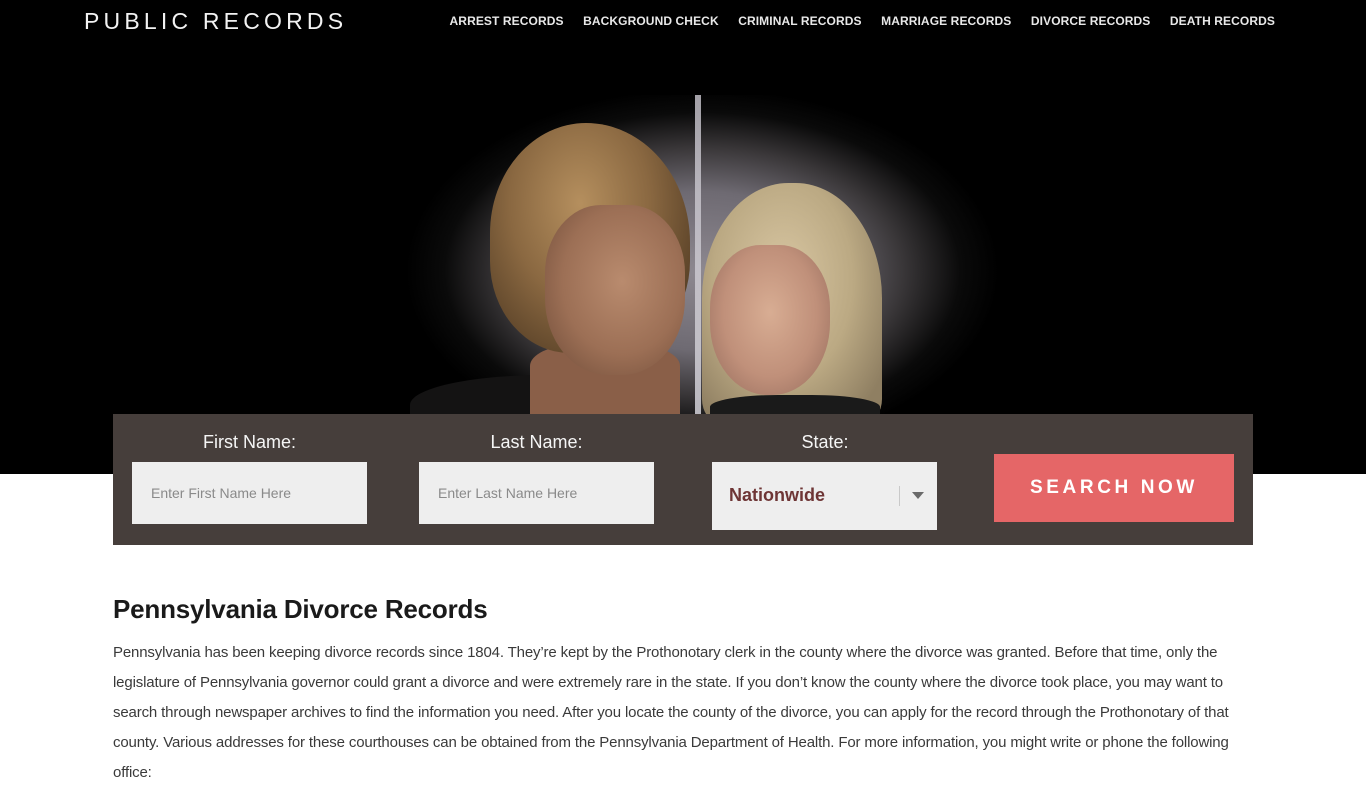 The width and height of the screenshot is (1366, 788). Describe the element at coordinates (777, 495) in the screenshot. I see `state-selected-value: Nationwide` at that location.